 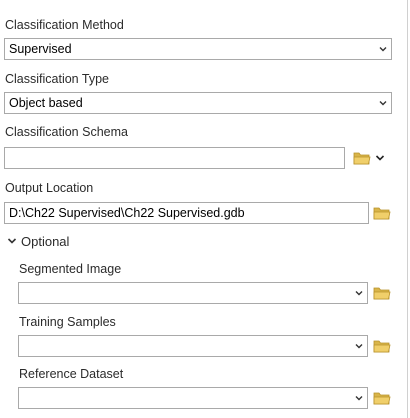 What do you see at coordinates (45, 241) in the screenshot?
I see `optional-group-label: Optional` at bounding box center [45, 241].